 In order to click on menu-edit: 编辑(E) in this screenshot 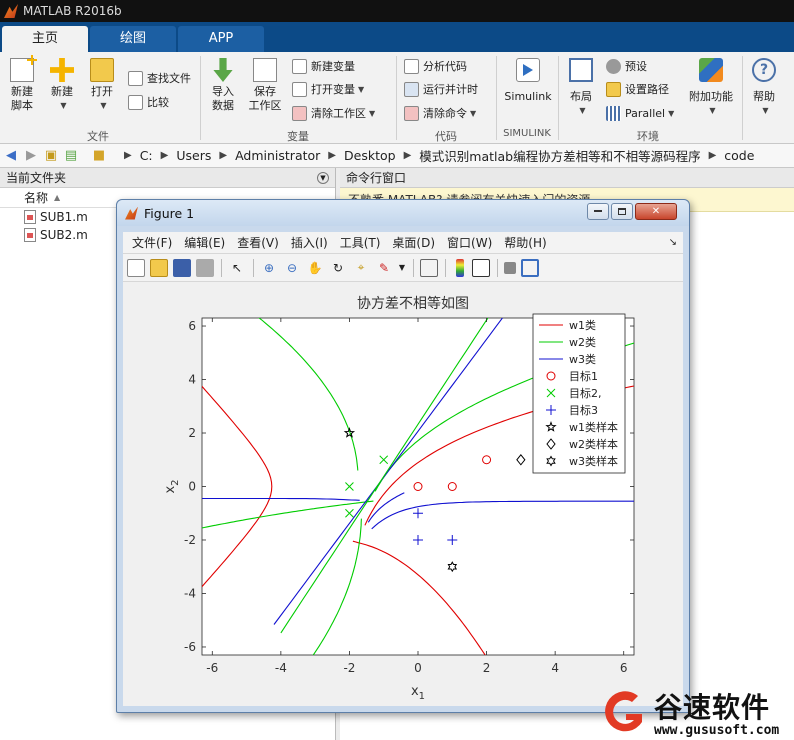, I will do `click(204, 242)`.